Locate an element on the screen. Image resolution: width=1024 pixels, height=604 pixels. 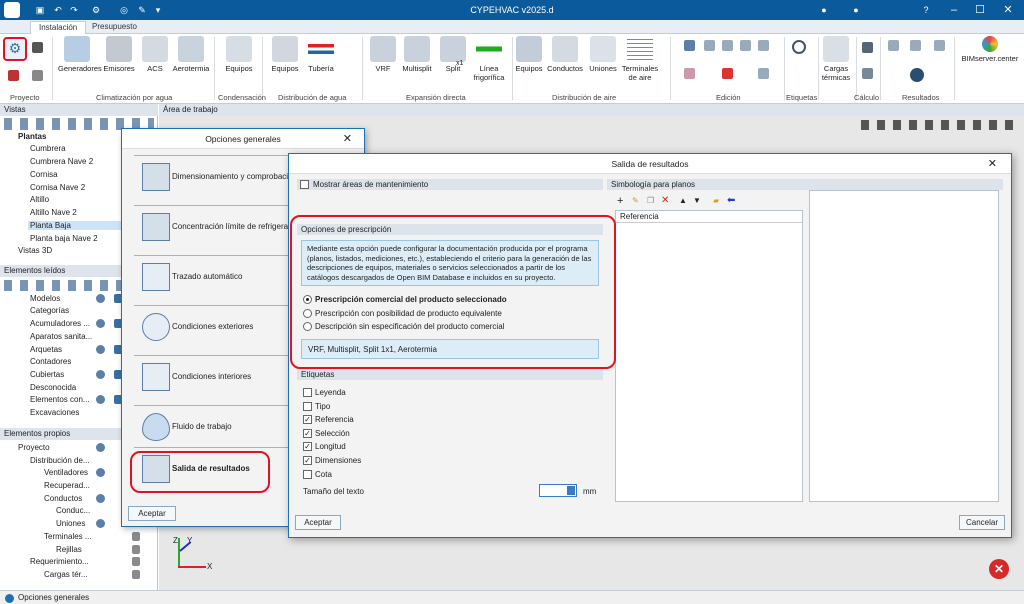
acs-button: ACS is located at coordinates (155, 54).